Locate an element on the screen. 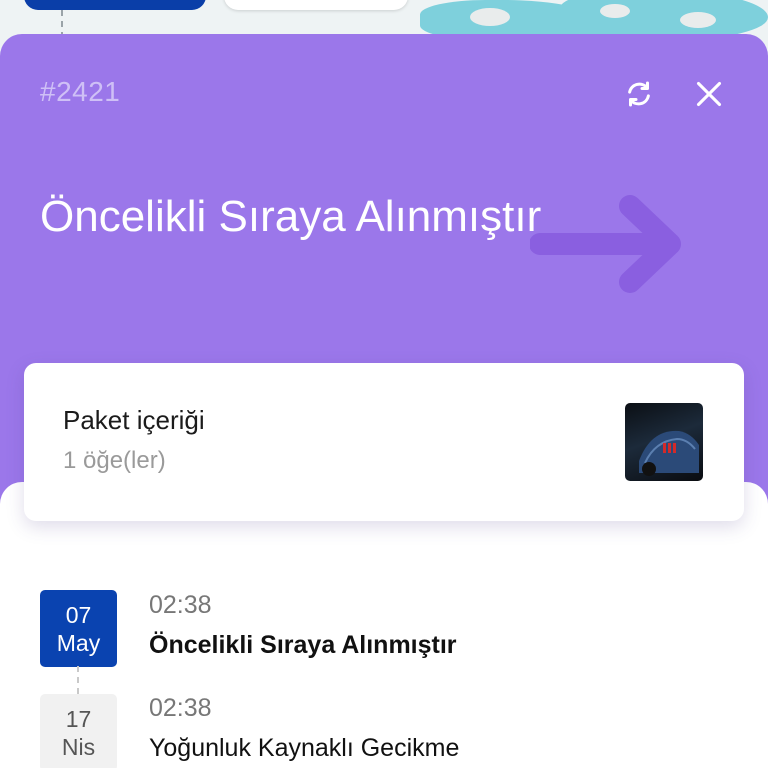  timeline-status-2: Yoğunluk Kaynaklı Gecikme is located at coordinates (304, 748).